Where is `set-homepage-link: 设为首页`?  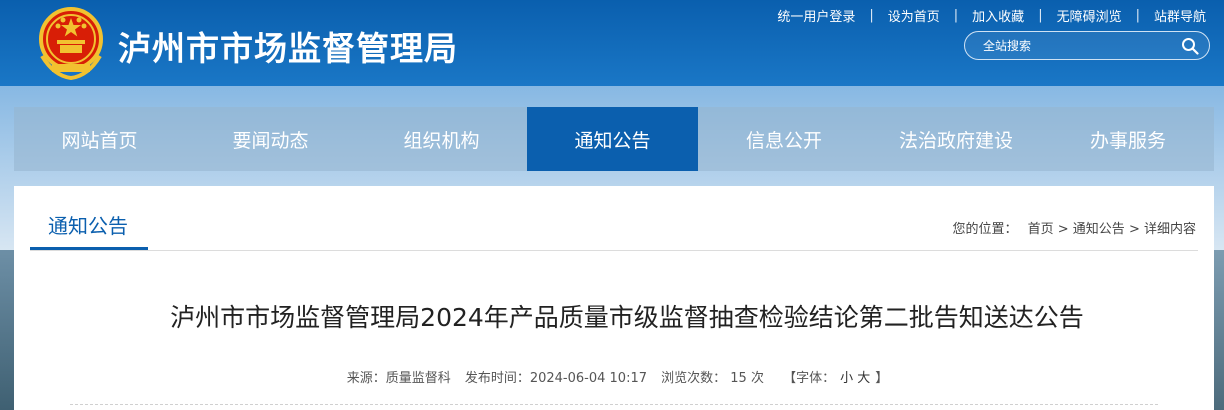 set-homepage-link: 设为首页 is located at coordinates (914, 15).